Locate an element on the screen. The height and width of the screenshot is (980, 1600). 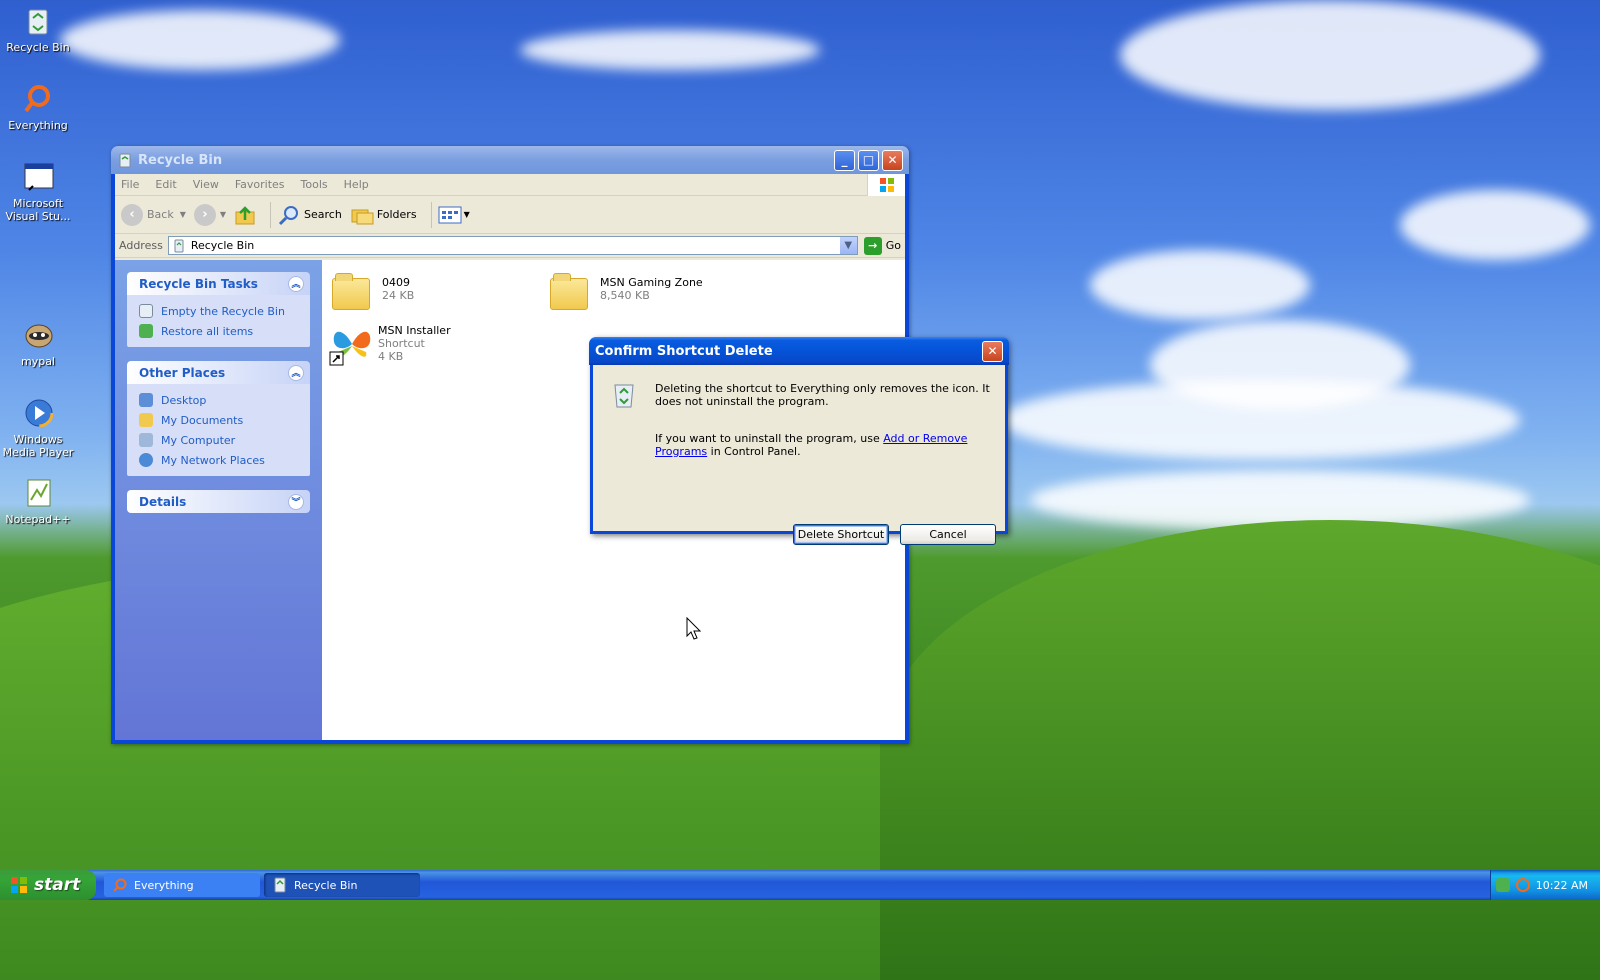
link-label: Desktop is located at coordinates (184, 400).